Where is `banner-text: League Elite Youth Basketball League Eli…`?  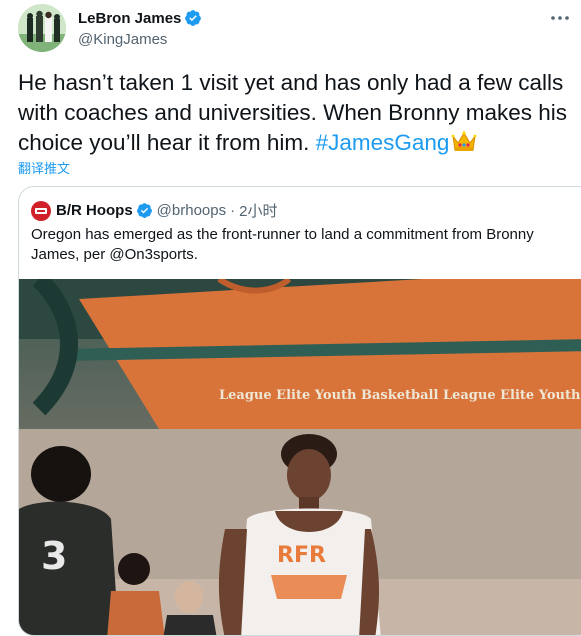
banner-text: League Elite Youth Basketball League Eli… is located at coordinates (400, 395).